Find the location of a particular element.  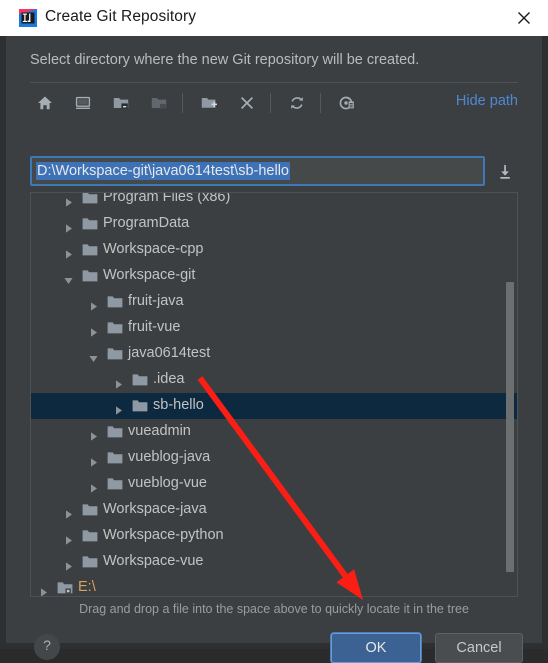

path-input-value: D:\Workspace-git\java0614test\sb-hello is located at coordinates (163, 171).